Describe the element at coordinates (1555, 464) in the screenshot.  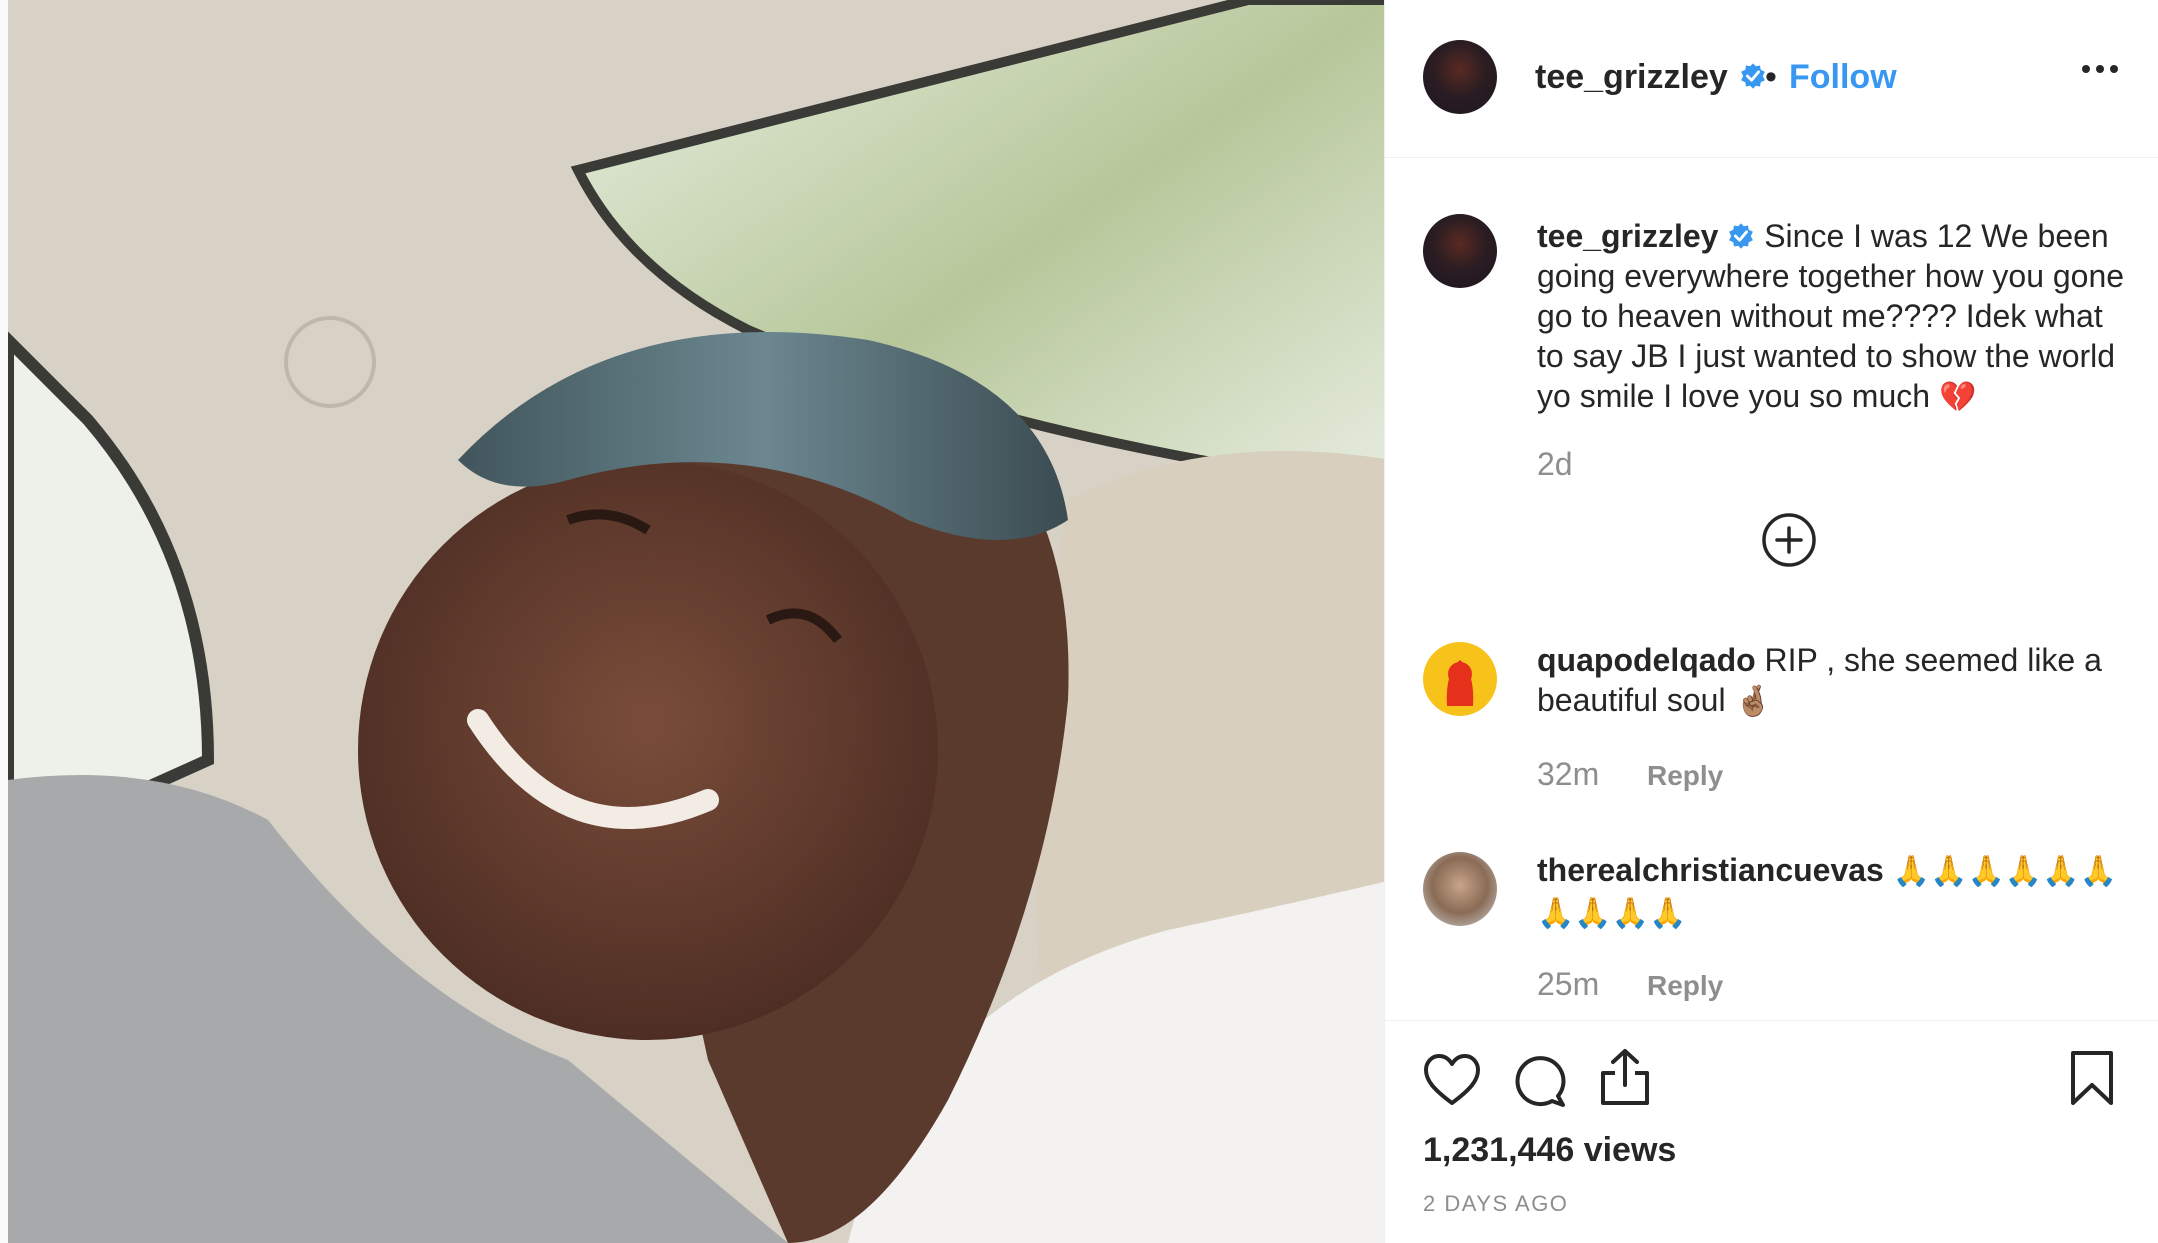
I see `caption-timestamp: 2d` at that location.